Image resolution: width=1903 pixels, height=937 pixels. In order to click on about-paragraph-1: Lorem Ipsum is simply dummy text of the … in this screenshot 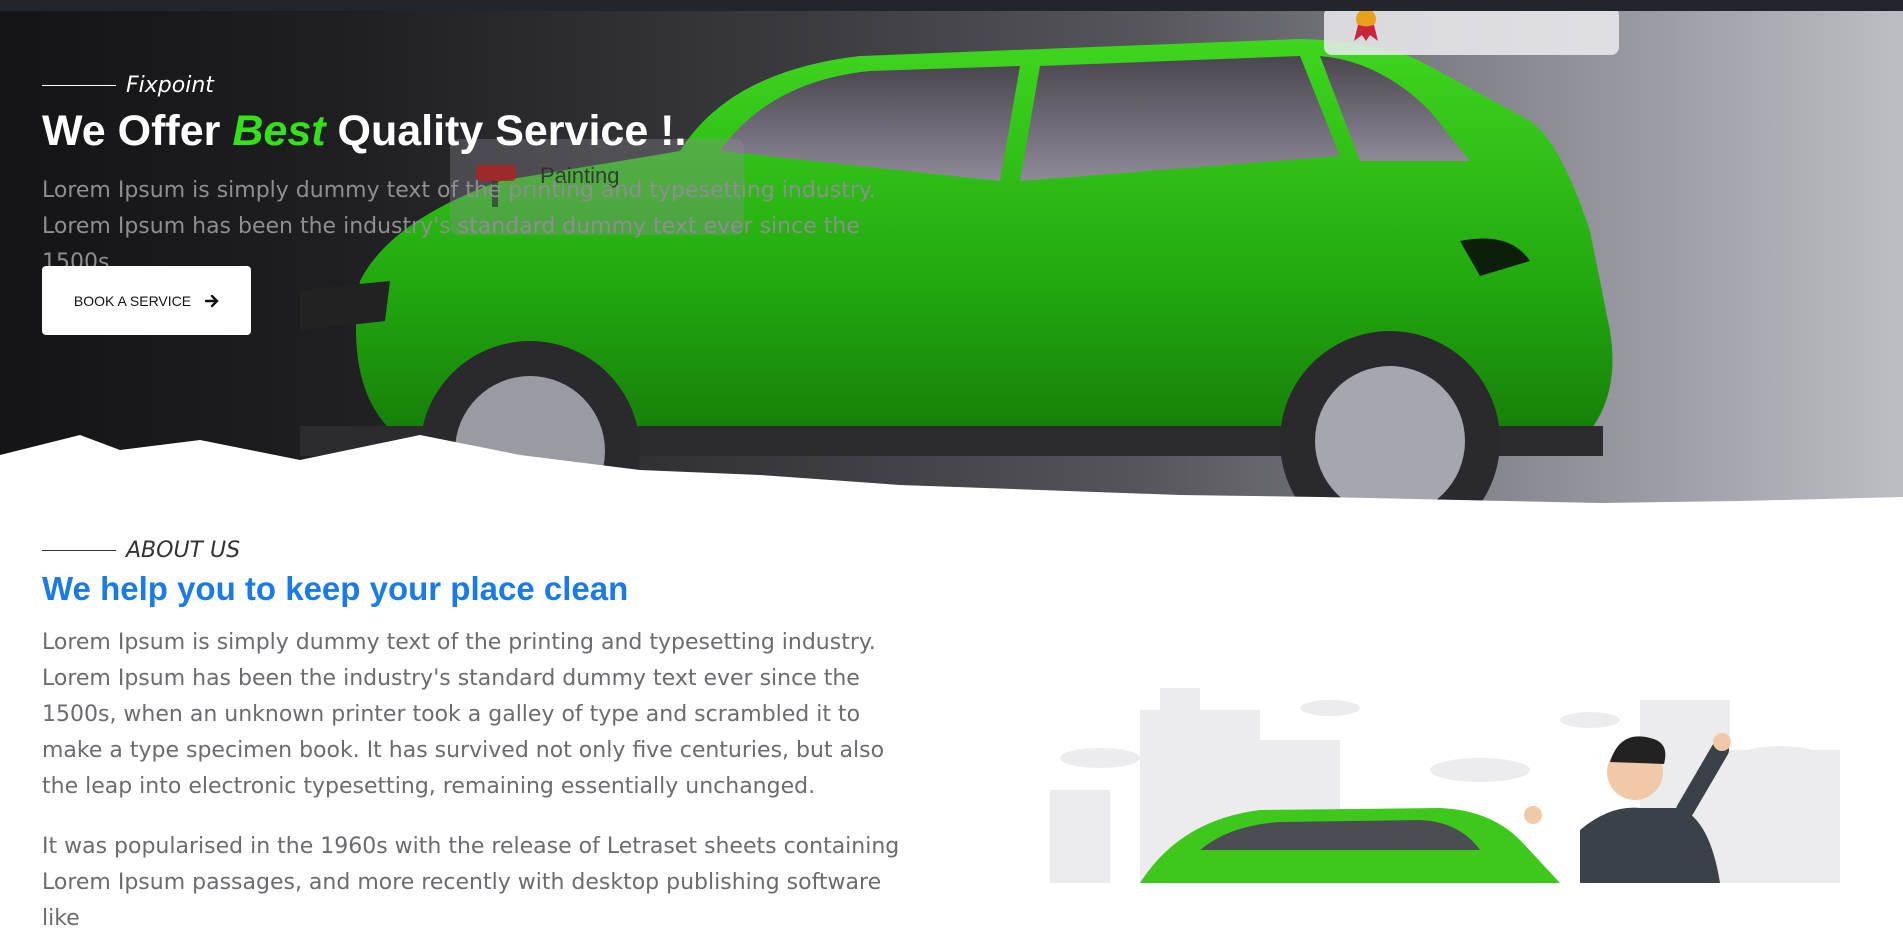, I will do `click(463, 714)`.